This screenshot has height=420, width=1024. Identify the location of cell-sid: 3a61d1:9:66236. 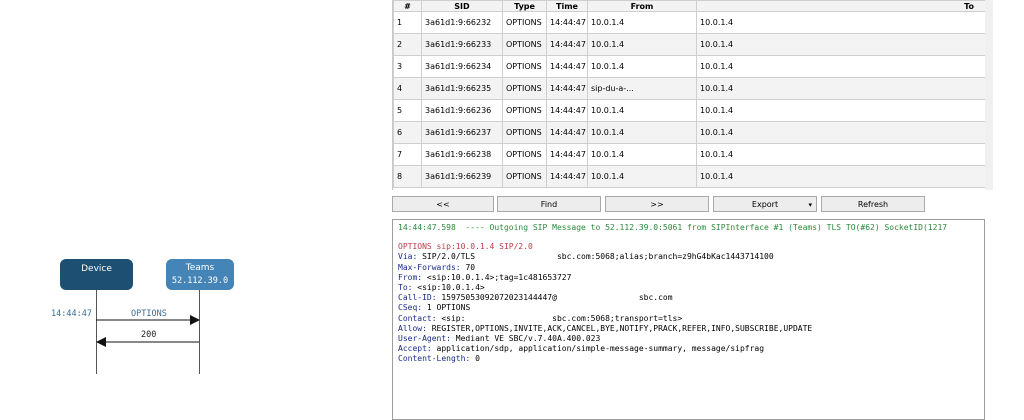
(462, 110).